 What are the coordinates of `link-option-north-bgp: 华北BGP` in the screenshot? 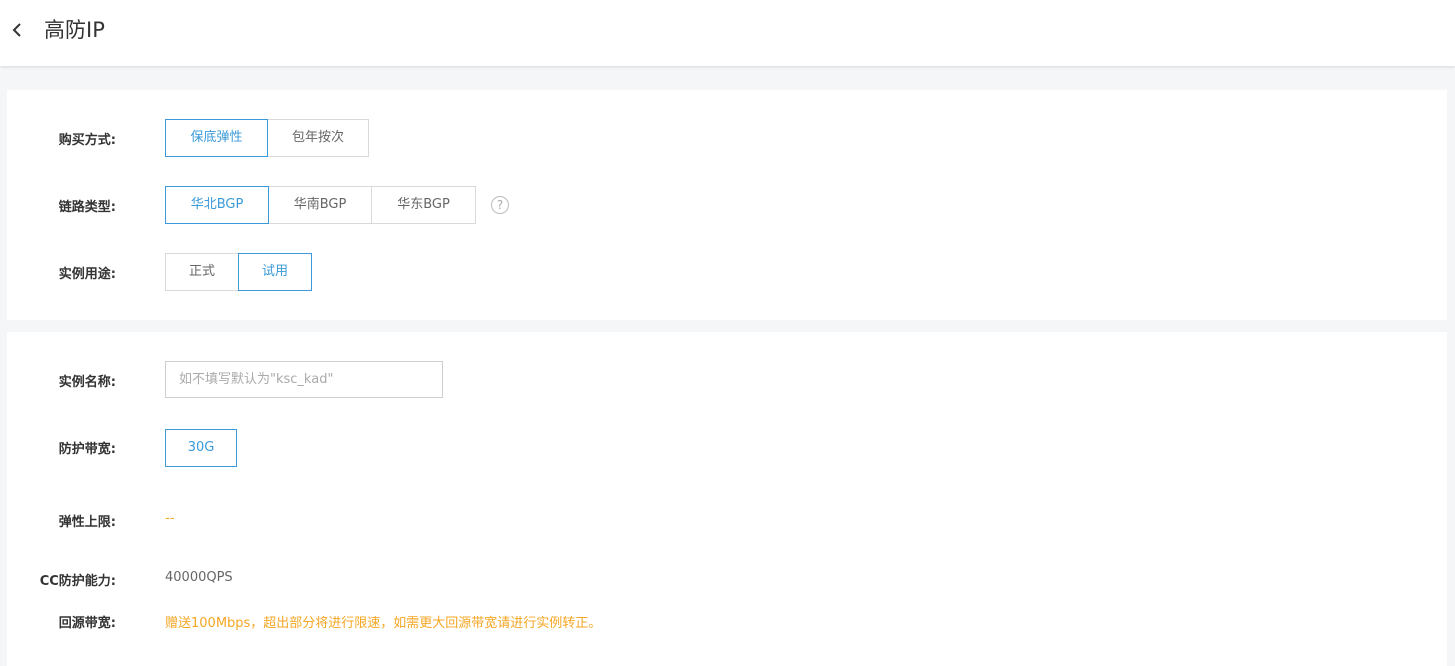 It's located at (217, 205).